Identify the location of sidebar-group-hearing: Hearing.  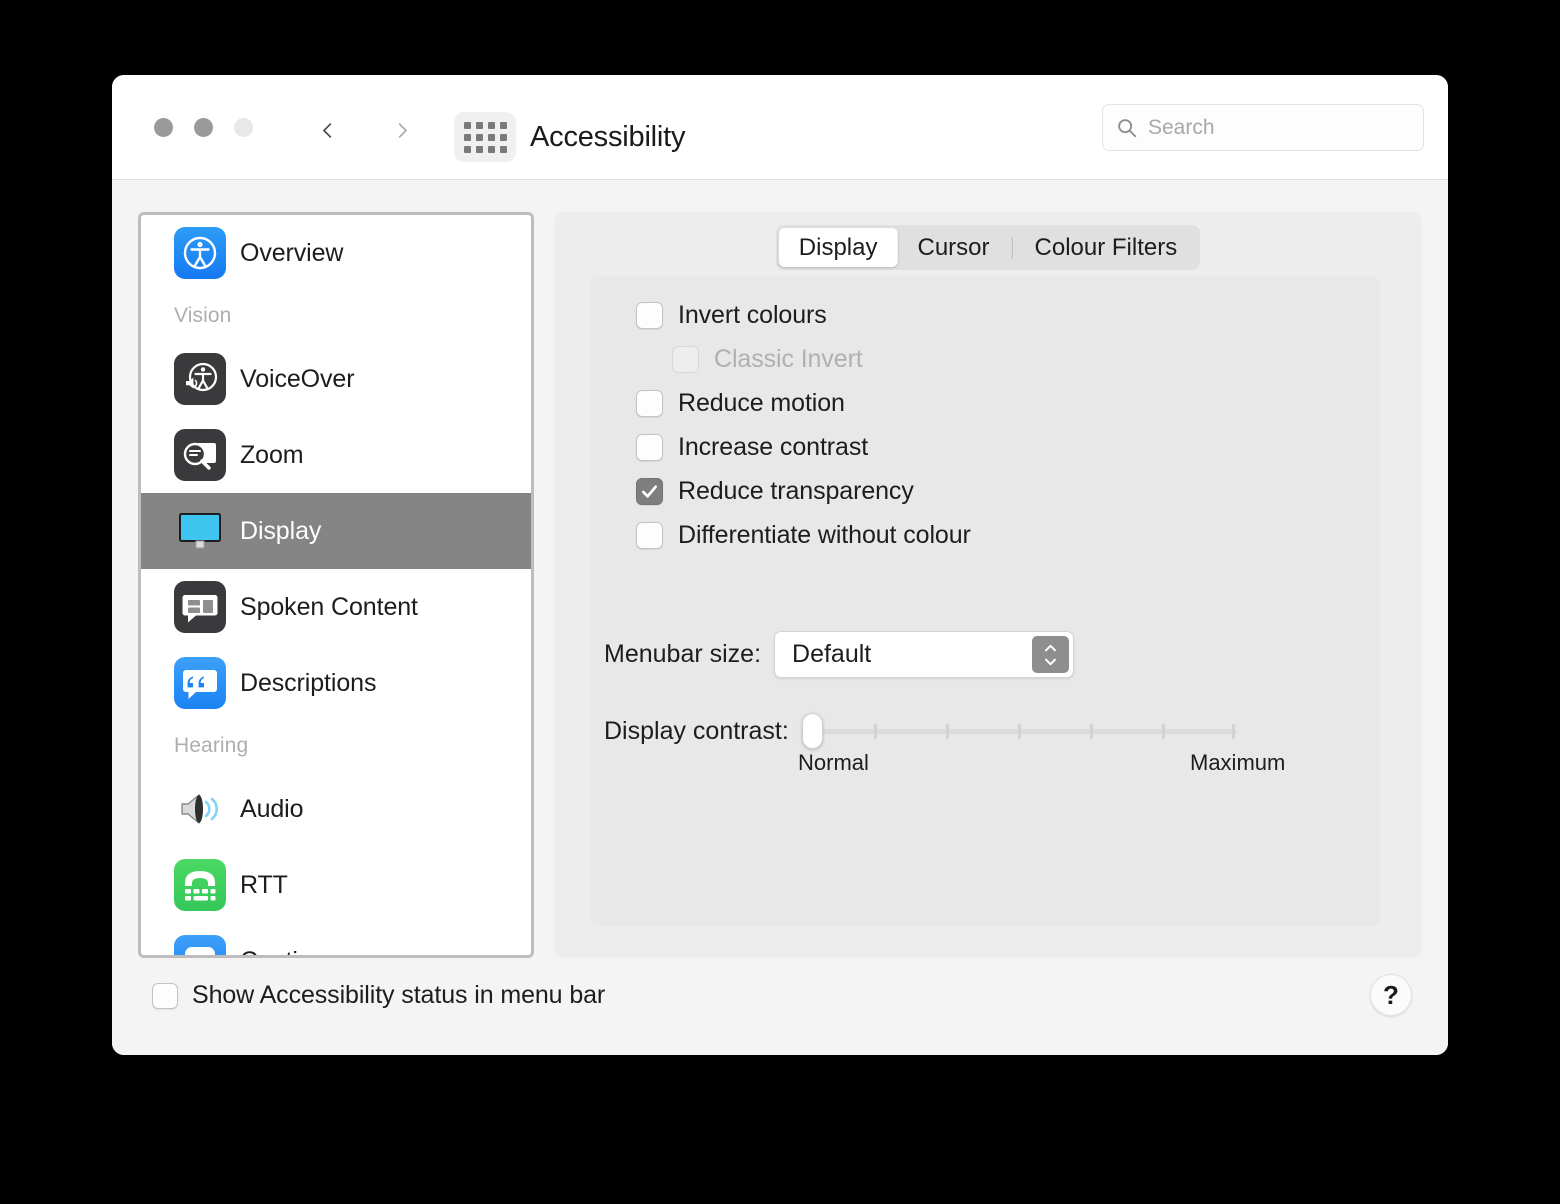
(211, 745).